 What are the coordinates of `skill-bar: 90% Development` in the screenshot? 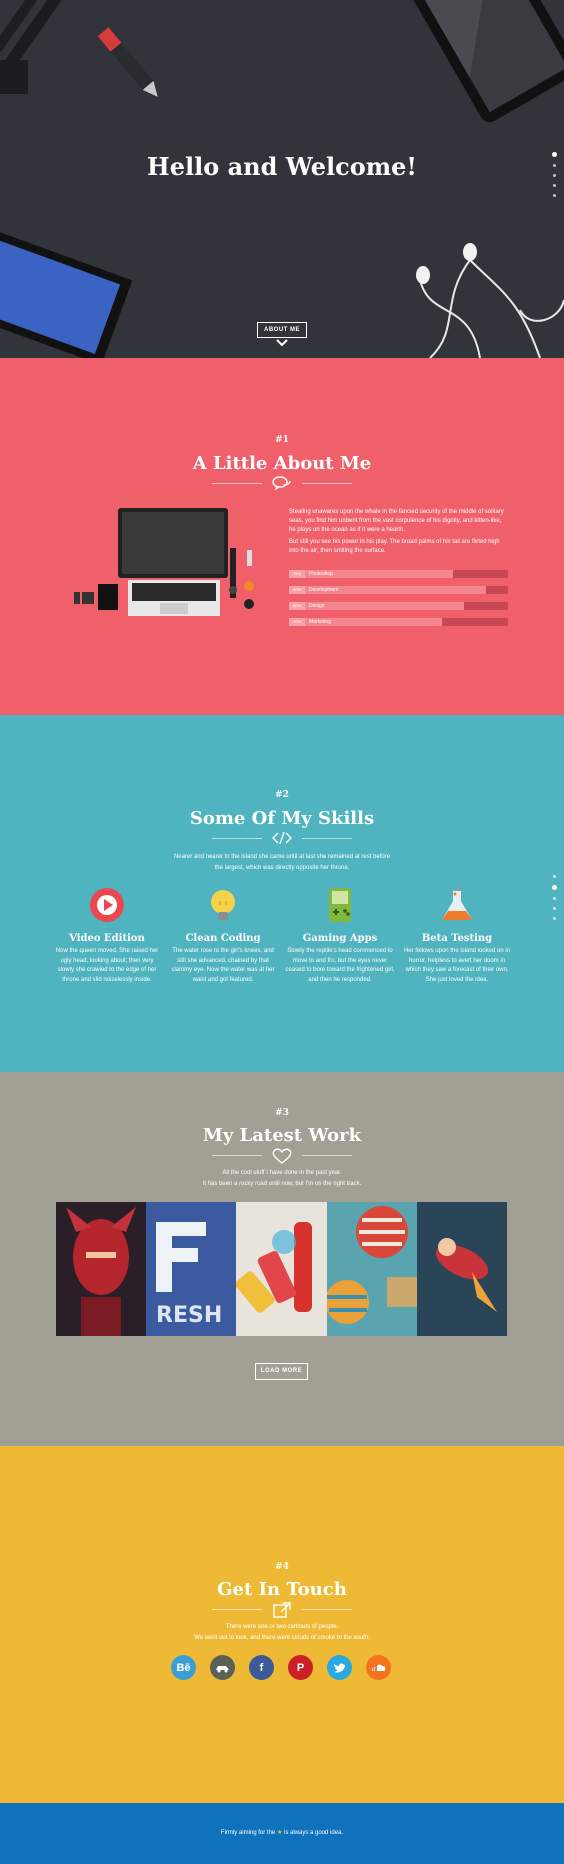 It's located at (398, 590).